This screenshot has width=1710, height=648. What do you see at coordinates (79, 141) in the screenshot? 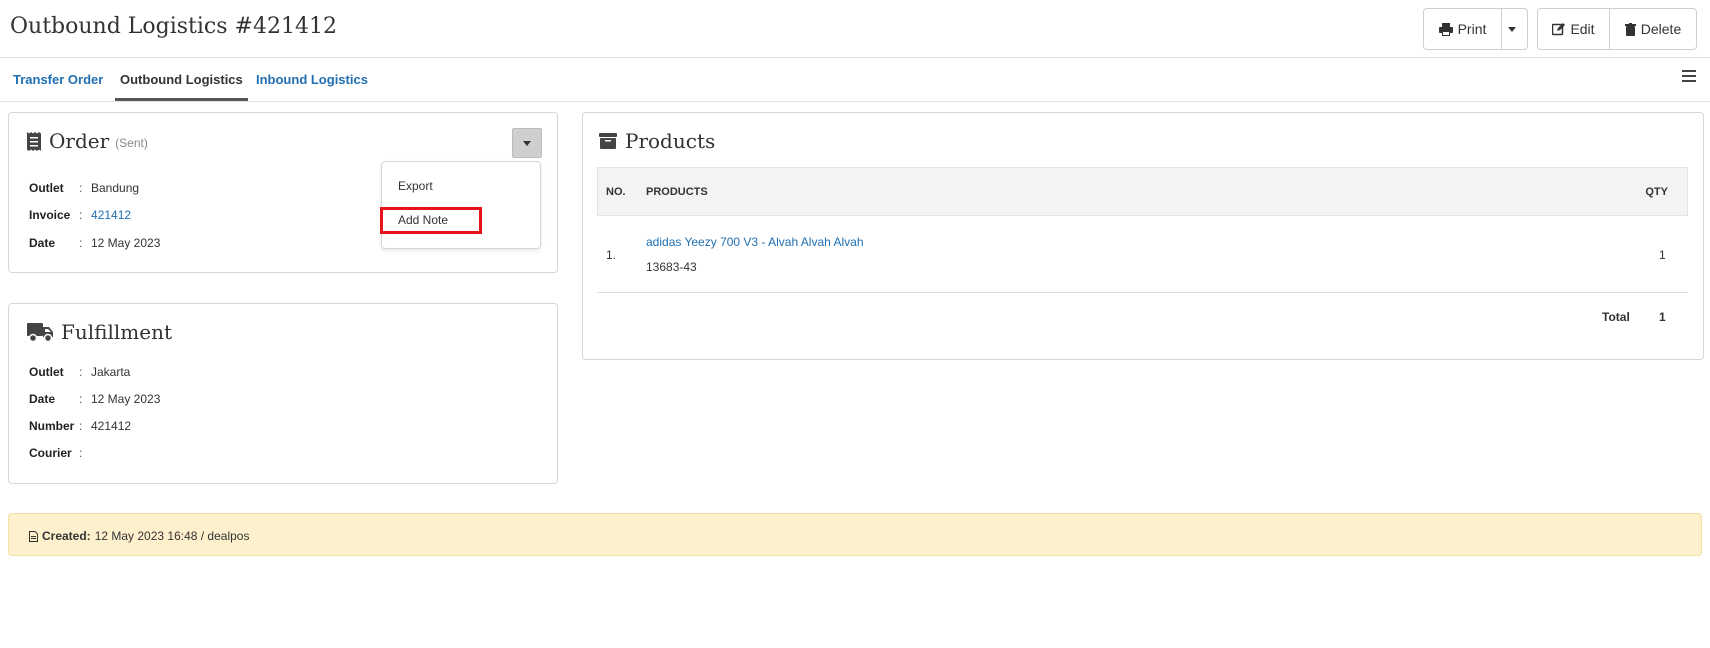
I see `order-title: Order` at bounding box center [79, 141].